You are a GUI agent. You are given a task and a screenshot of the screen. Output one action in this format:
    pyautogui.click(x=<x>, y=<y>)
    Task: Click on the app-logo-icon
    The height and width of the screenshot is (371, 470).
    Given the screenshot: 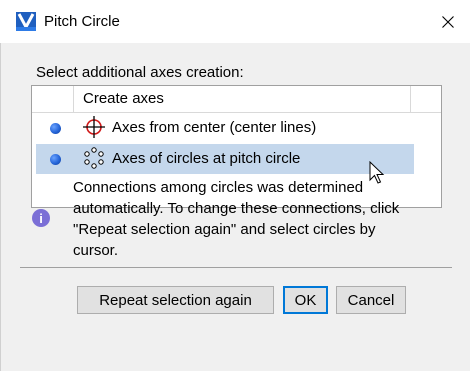 What is the action you would take?
    pyautogui.click(x=26, y=21)
    